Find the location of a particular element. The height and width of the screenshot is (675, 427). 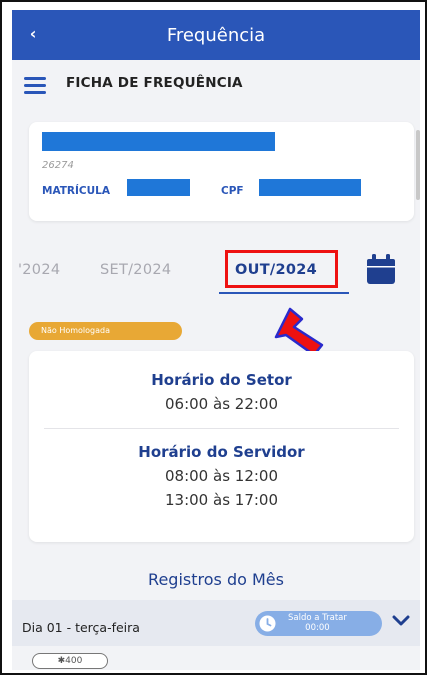

redacted-cpf is located at coordinates (310, 187).